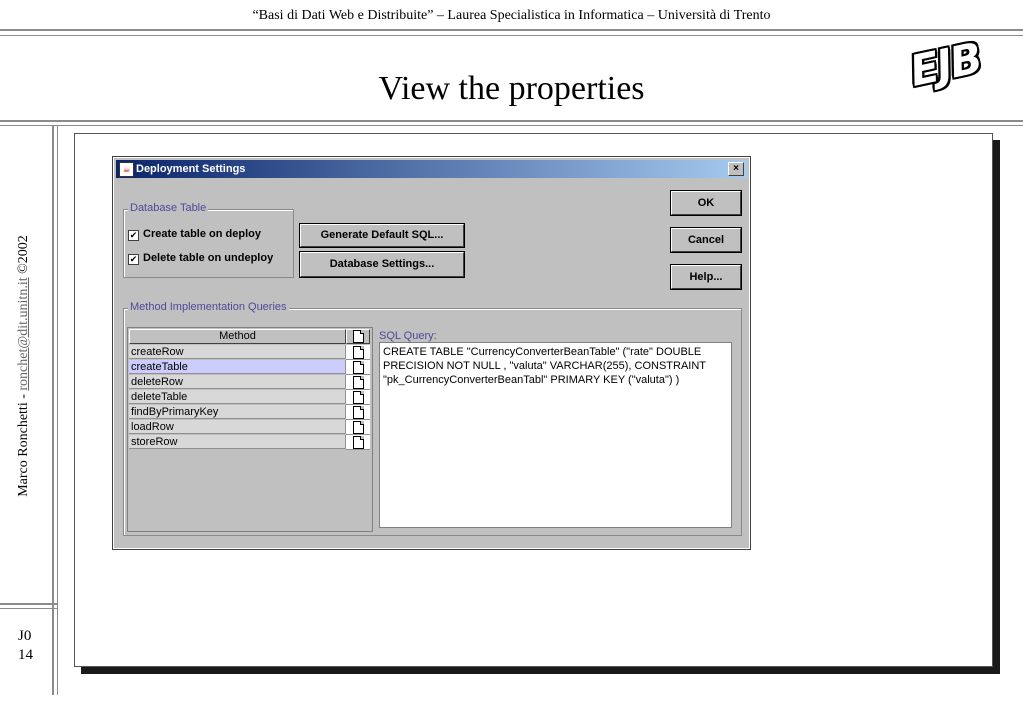 Image resolution: width=1023 pixels, height=708 pixels. I want to click on document-column-header, so click(358, 336).